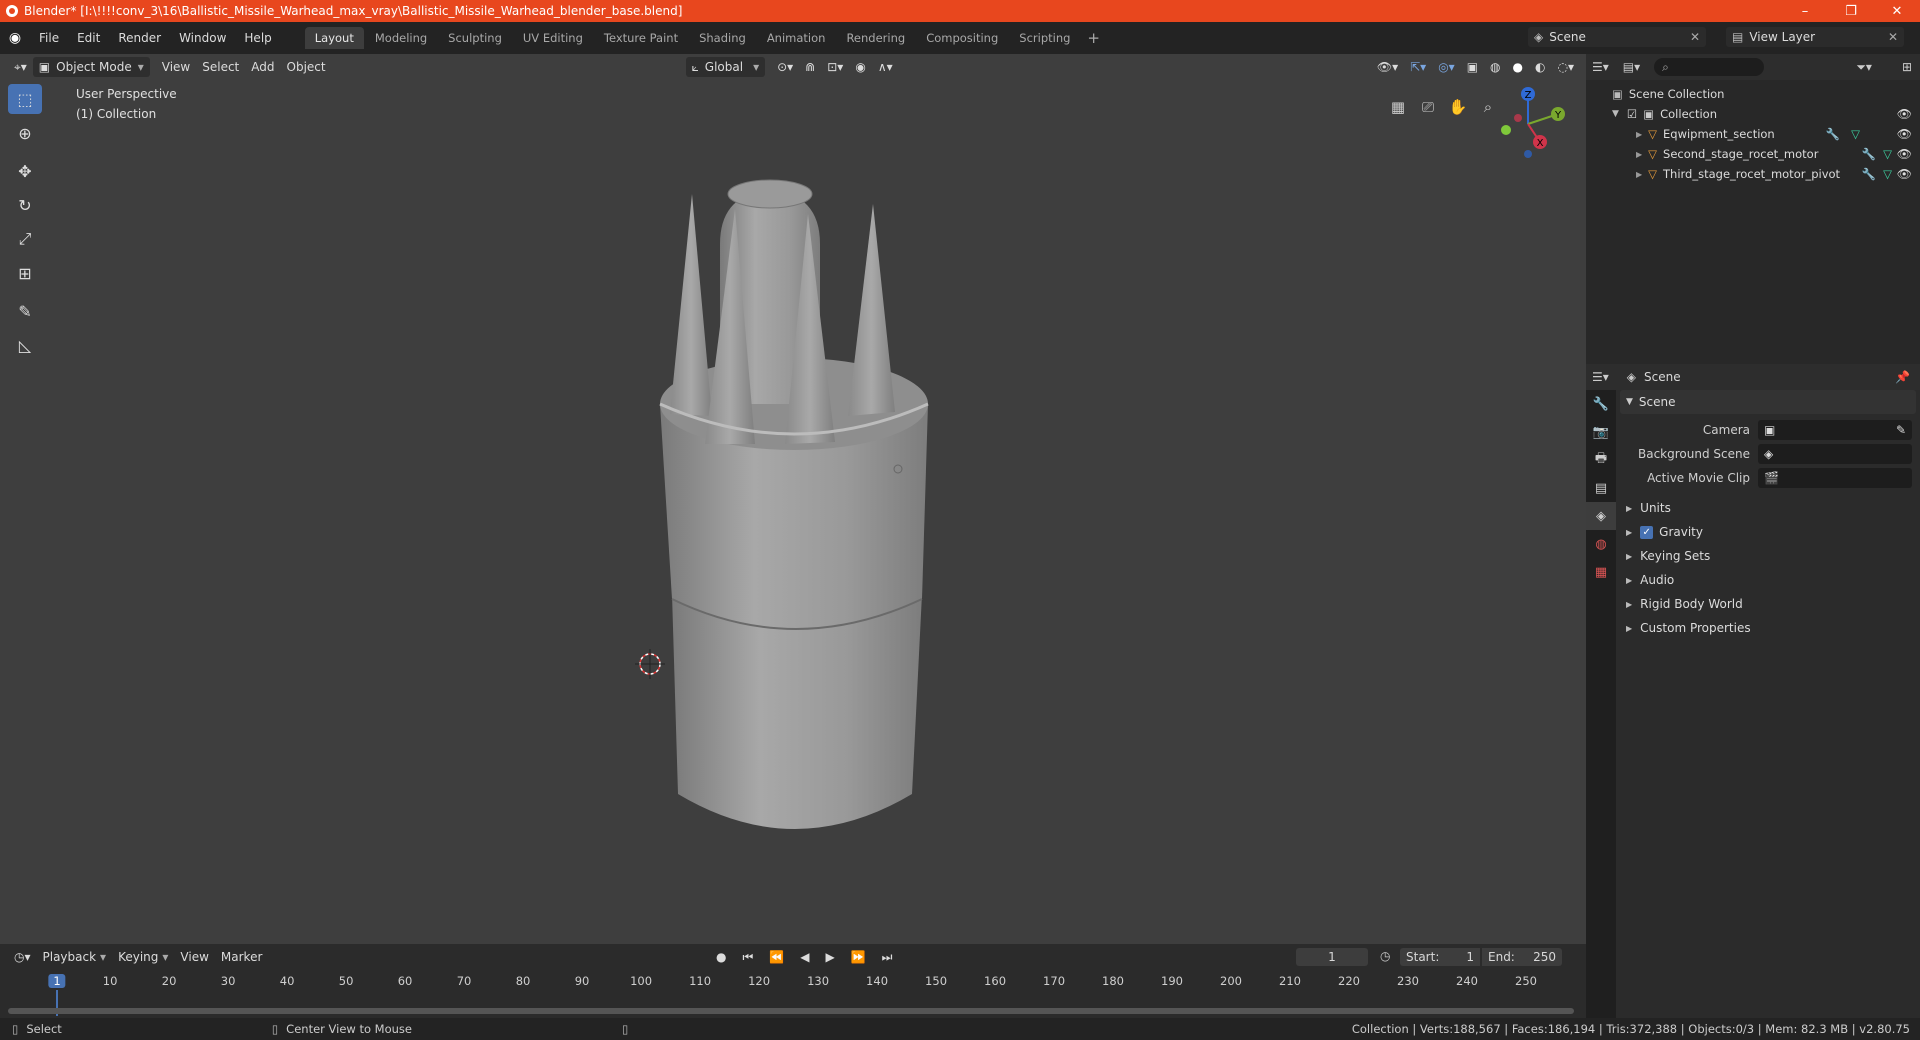 The image size is (1920, 1040). I want to click on output-tab-icon: 🖶, so click(1601, 460).